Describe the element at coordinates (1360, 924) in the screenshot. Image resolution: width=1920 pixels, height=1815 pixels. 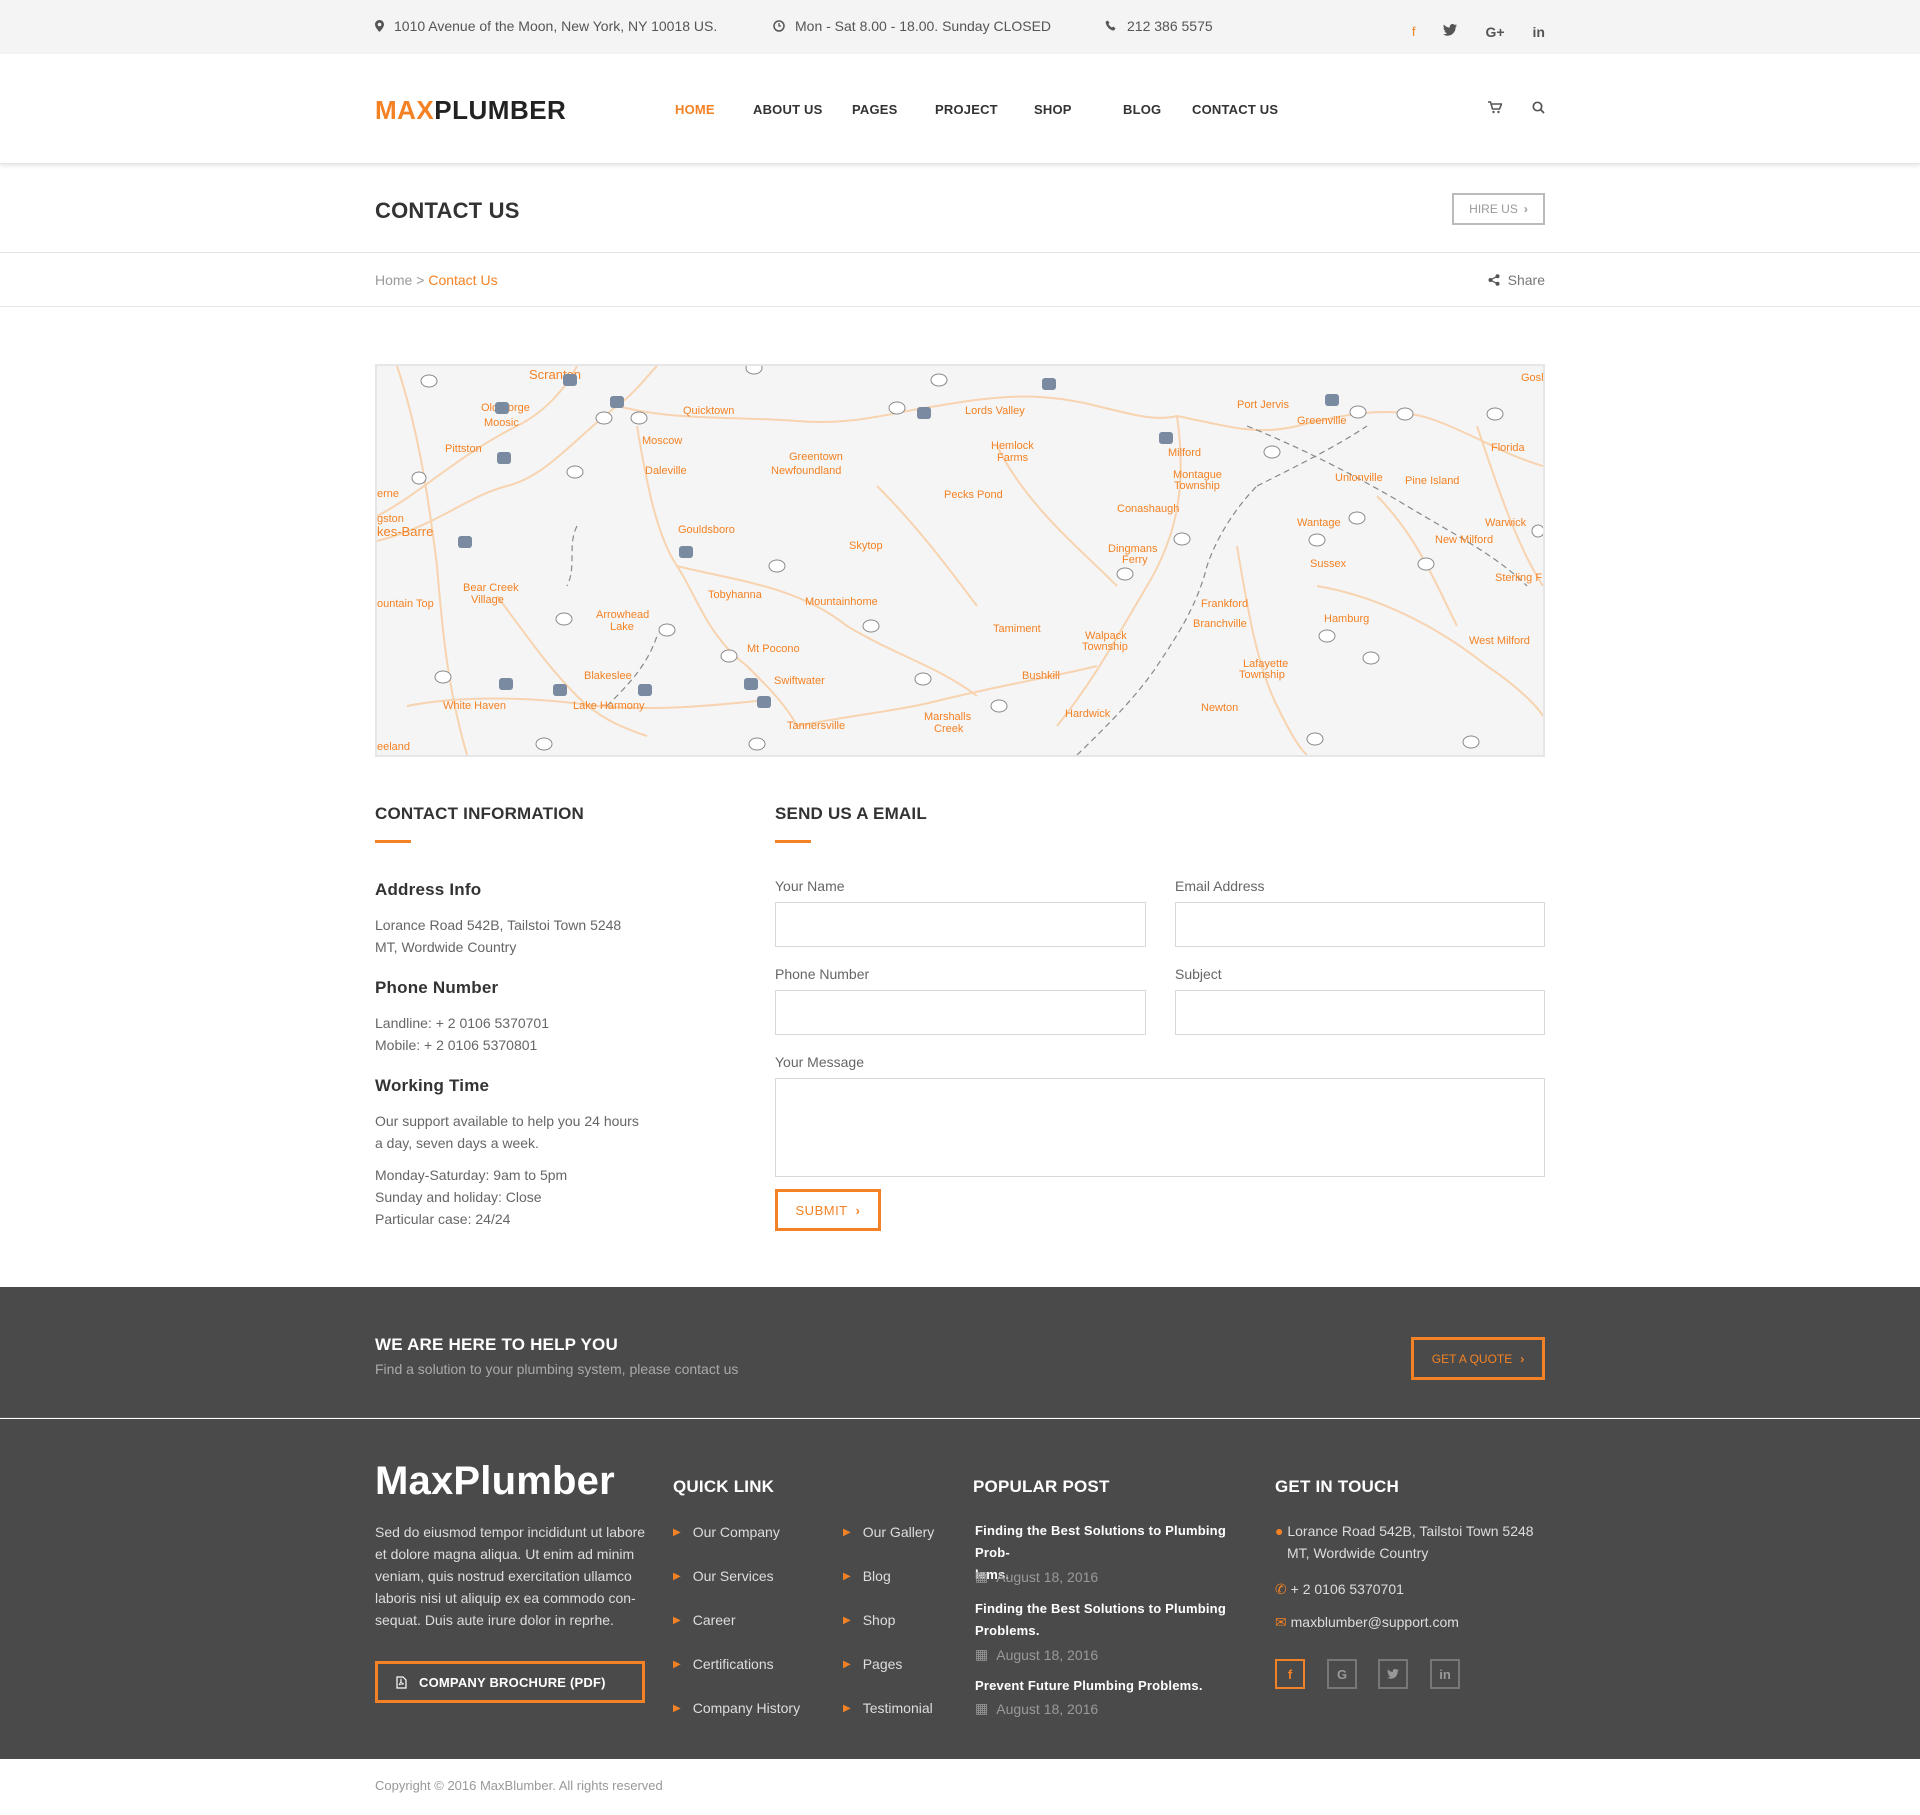
I see `email-input` at that location.